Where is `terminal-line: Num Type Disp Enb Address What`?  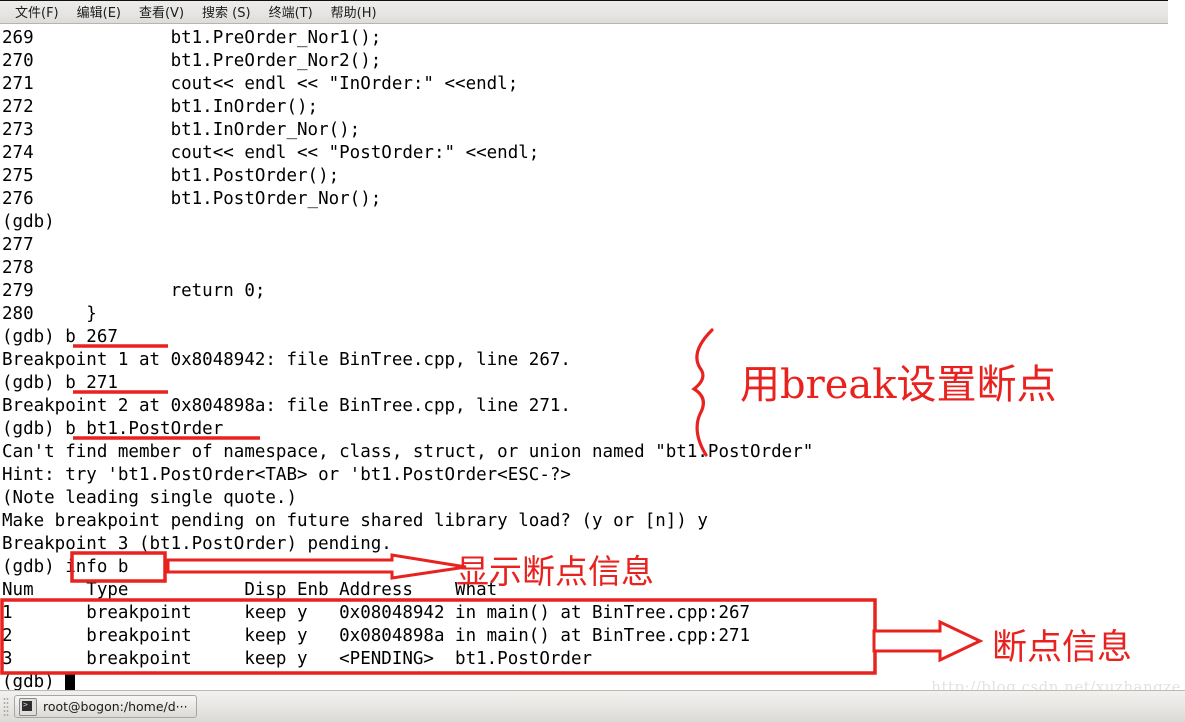 terminal-line: Num Type Disp Enb Address What is located at coordinates (250, 590).